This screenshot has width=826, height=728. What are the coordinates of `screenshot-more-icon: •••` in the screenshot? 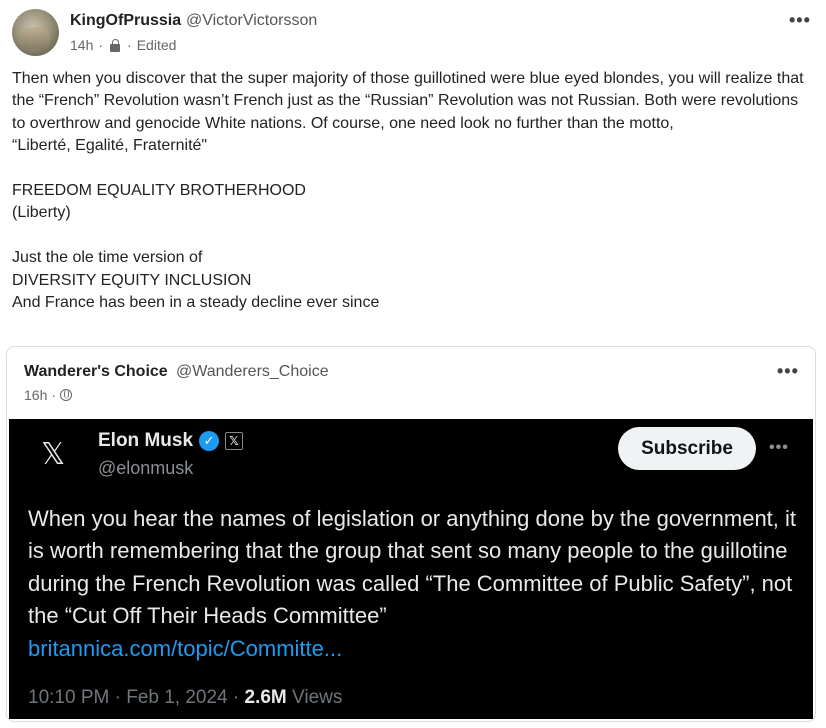 It's located at (779, 447).